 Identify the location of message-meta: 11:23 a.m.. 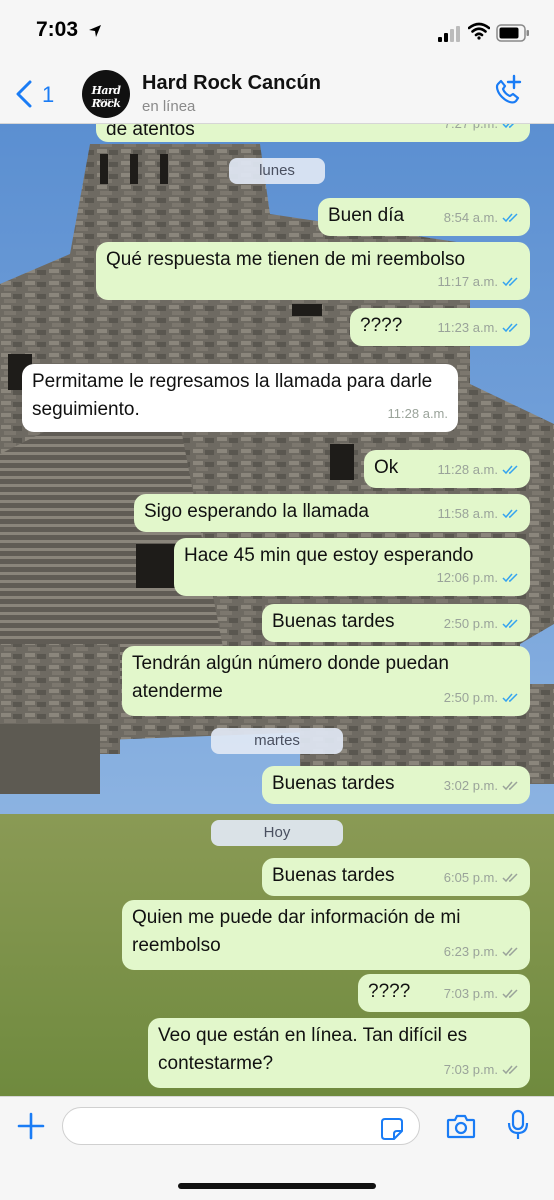
(479, 328).